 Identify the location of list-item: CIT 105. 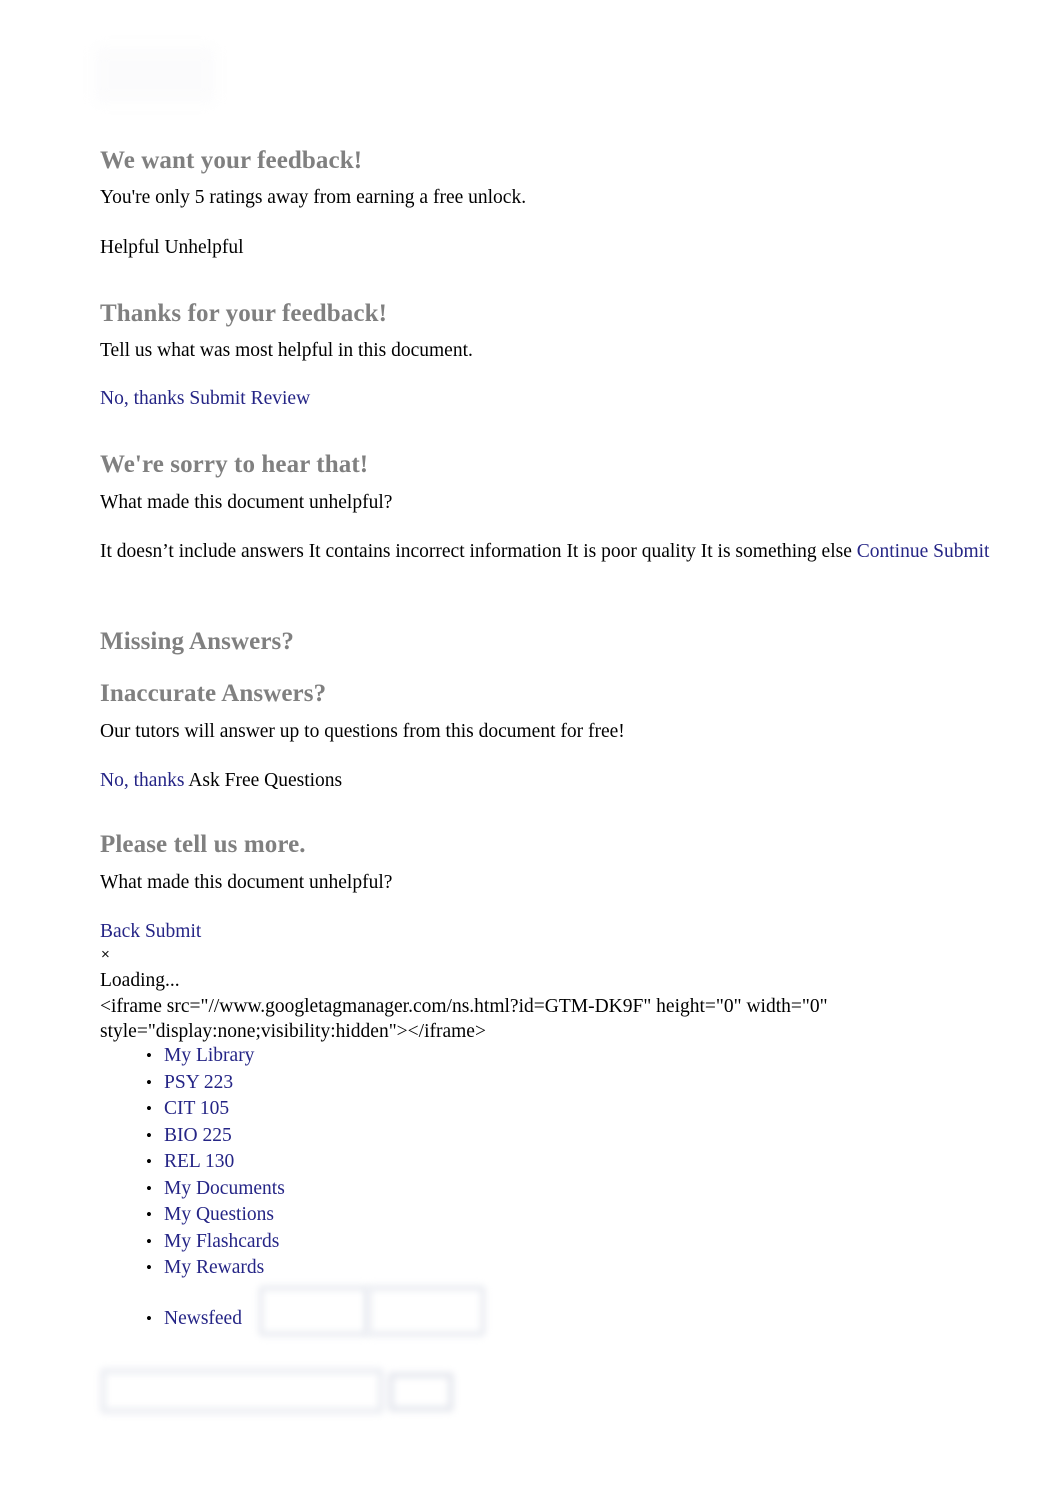
(212, 1109).